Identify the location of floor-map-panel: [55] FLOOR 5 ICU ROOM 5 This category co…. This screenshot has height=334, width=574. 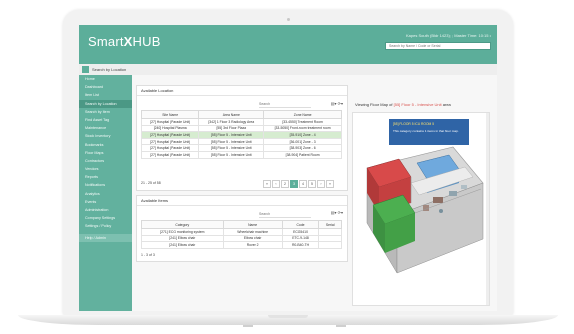
(421, 209).